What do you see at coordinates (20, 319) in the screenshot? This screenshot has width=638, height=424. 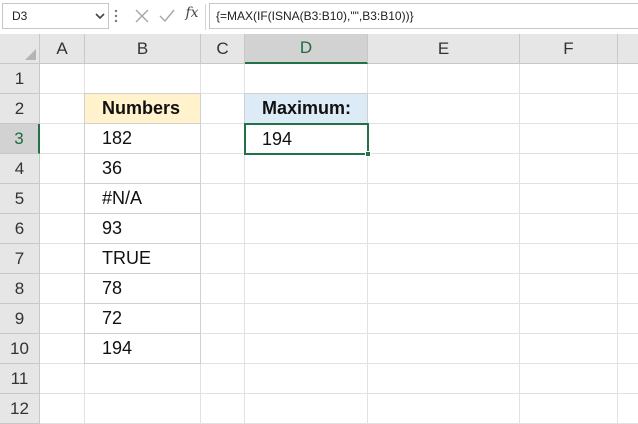 I see `row-header-9: 9` at bounding box center [20, 319].